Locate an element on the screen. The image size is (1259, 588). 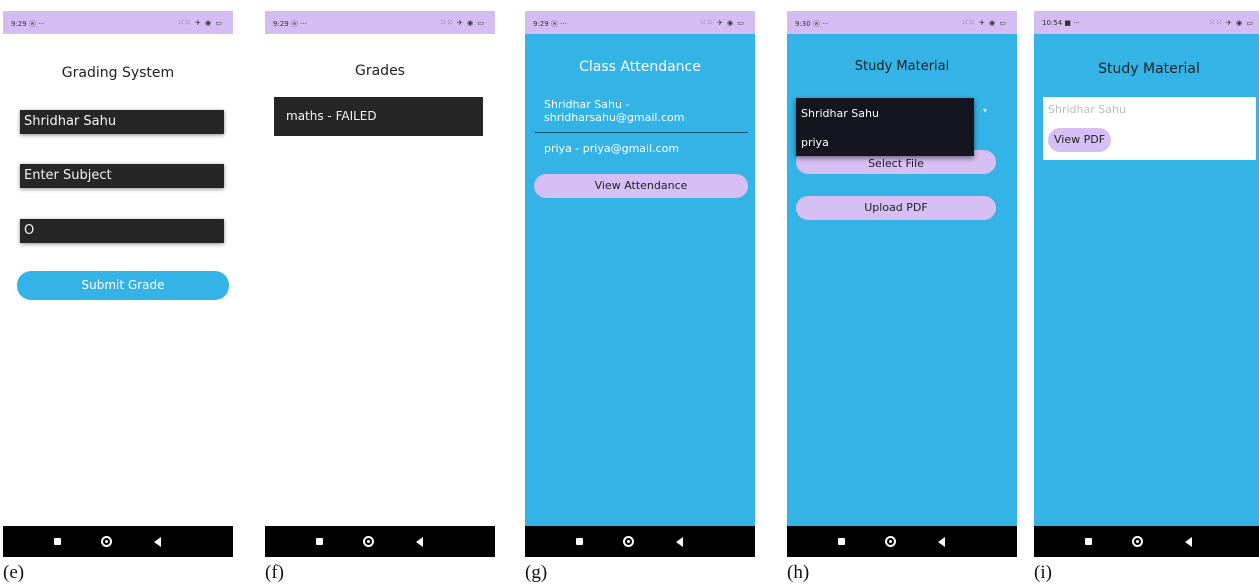
upload-pdf-button: Upload PDF is located at coordinates (896, 208).